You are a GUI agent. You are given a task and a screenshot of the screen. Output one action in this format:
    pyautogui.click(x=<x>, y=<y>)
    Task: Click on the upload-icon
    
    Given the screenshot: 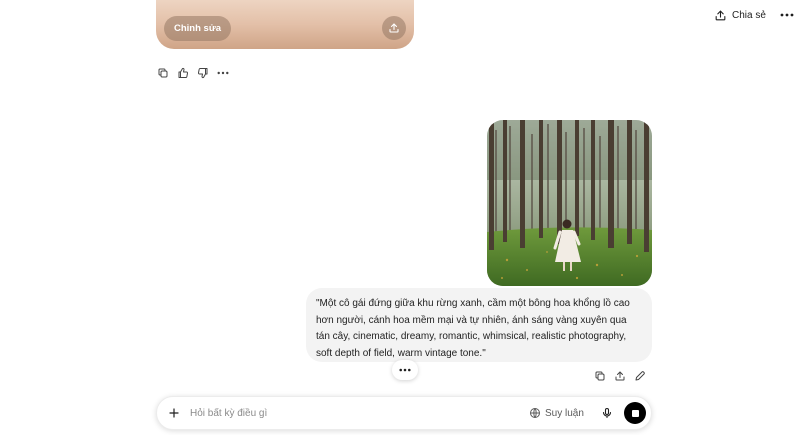 What is the action you would take?
    pyautogui.click(x=394, y=28)
    